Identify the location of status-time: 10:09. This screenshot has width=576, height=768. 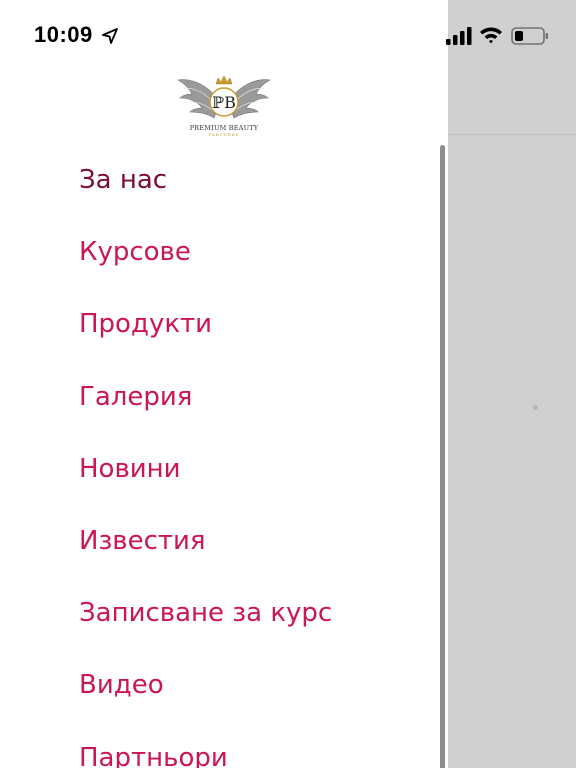
(63, 34).